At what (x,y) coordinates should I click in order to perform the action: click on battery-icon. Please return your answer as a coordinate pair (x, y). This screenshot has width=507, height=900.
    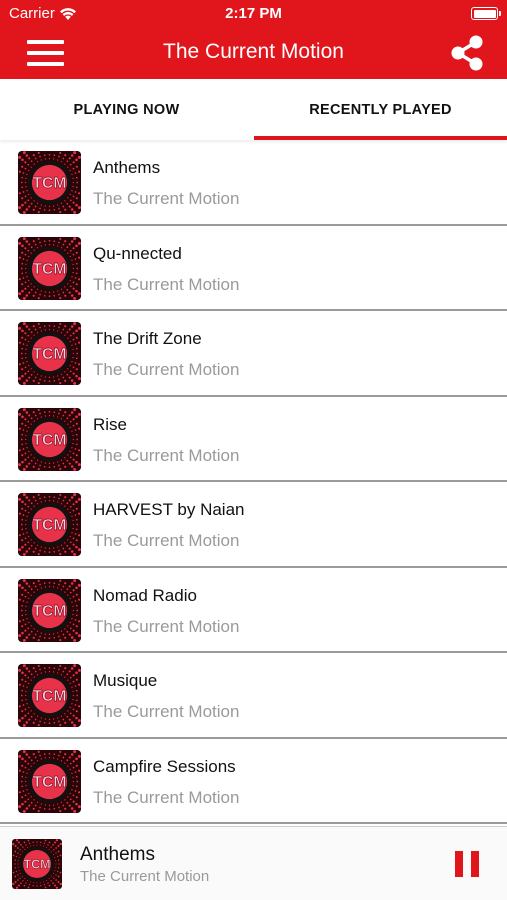
    Looking at the image, I should click on (486, 13).